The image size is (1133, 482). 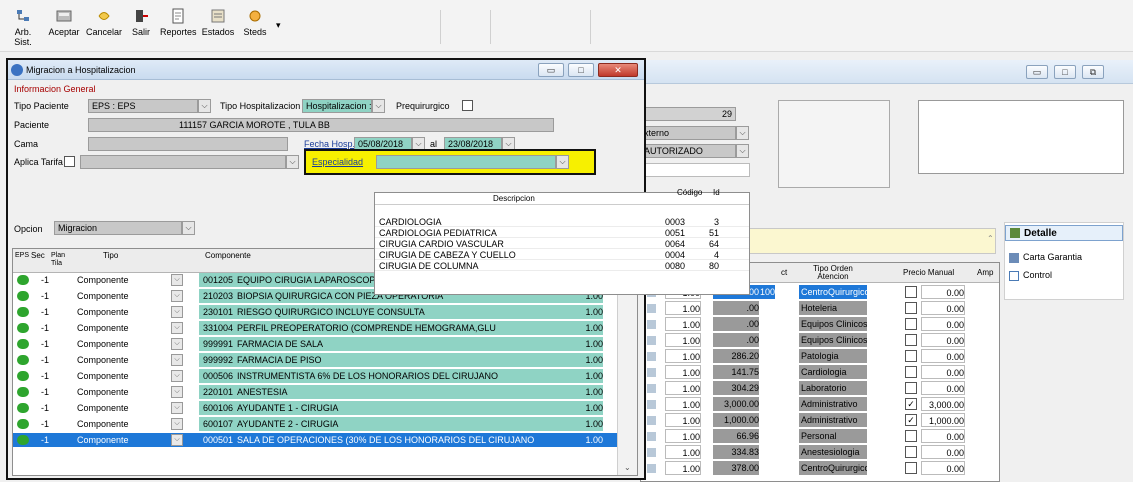 What do you see at coordinates (466, 162) in the screenshot?
I see `especialidad-combo` at bounding box center [466, 162].